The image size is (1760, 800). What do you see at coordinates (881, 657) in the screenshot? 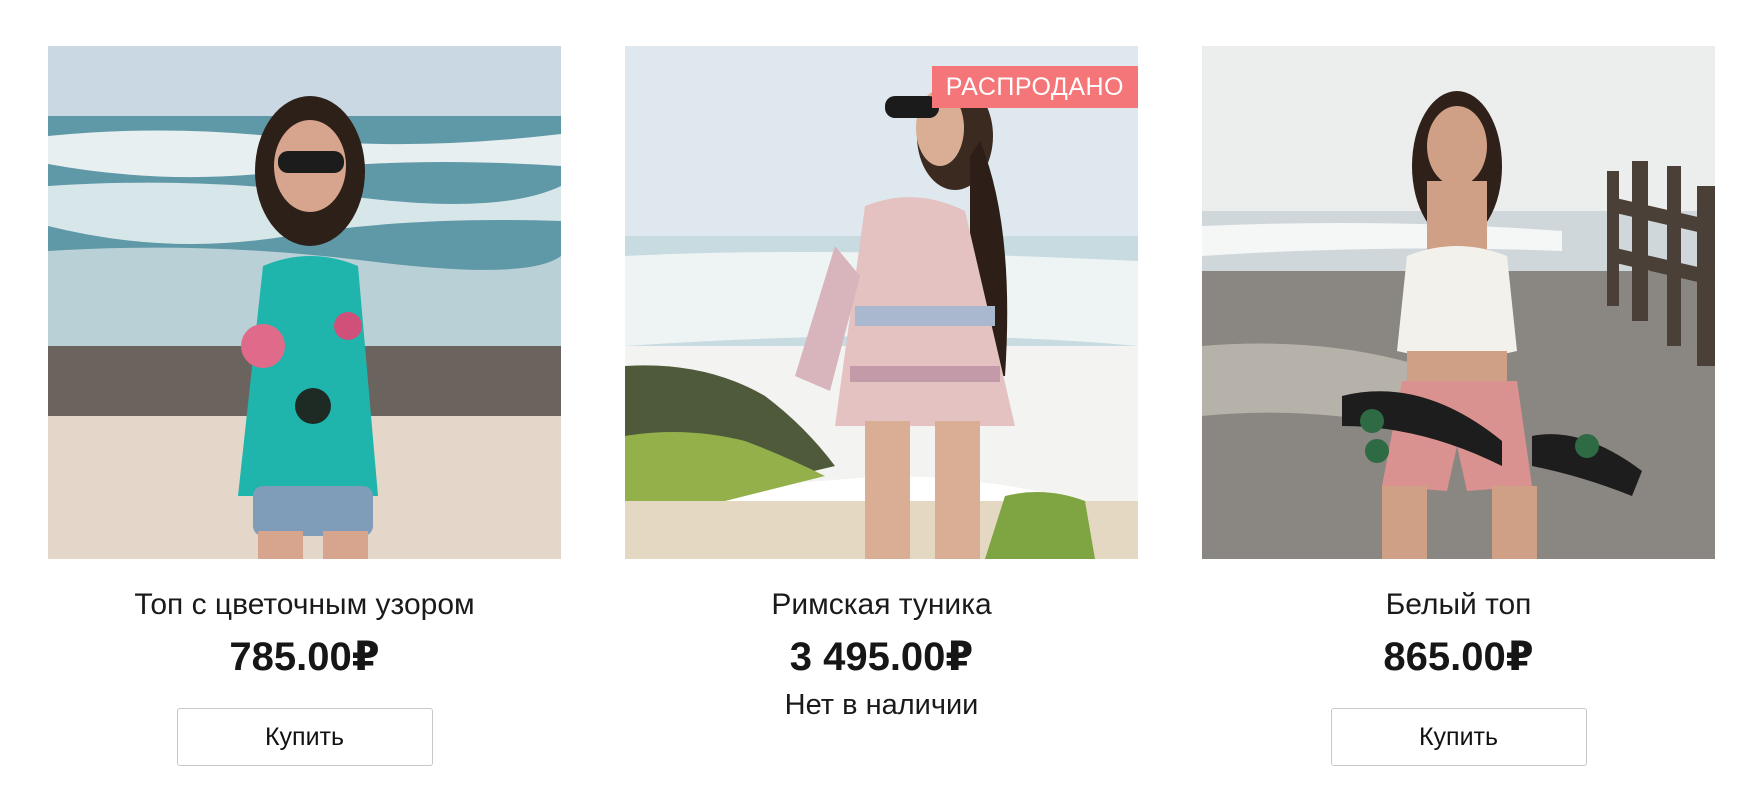
I see `product-price: 3 495.00₽` at bounding box center [881, 657].